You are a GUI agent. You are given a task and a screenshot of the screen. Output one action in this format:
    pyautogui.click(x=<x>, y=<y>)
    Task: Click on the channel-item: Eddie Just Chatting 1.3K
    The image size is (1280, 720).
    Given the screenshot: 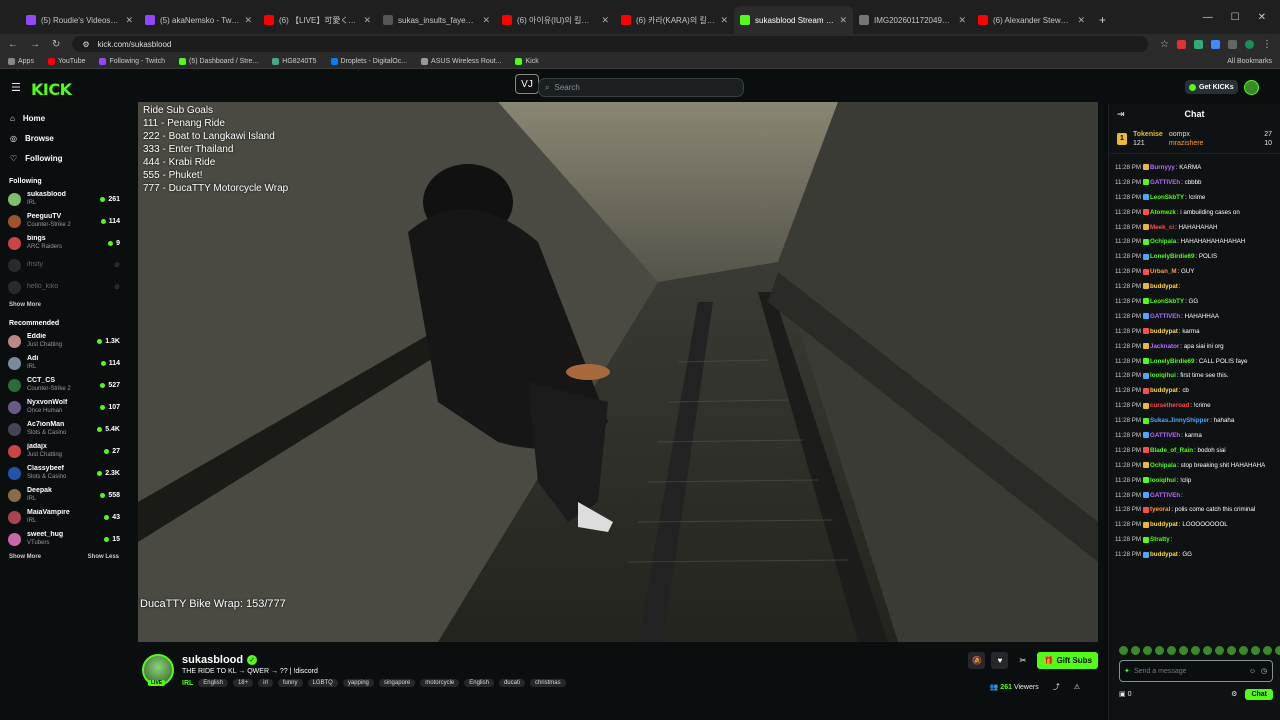 What is the action you would take?
    pyautogui.click(x=64, y=341)
    